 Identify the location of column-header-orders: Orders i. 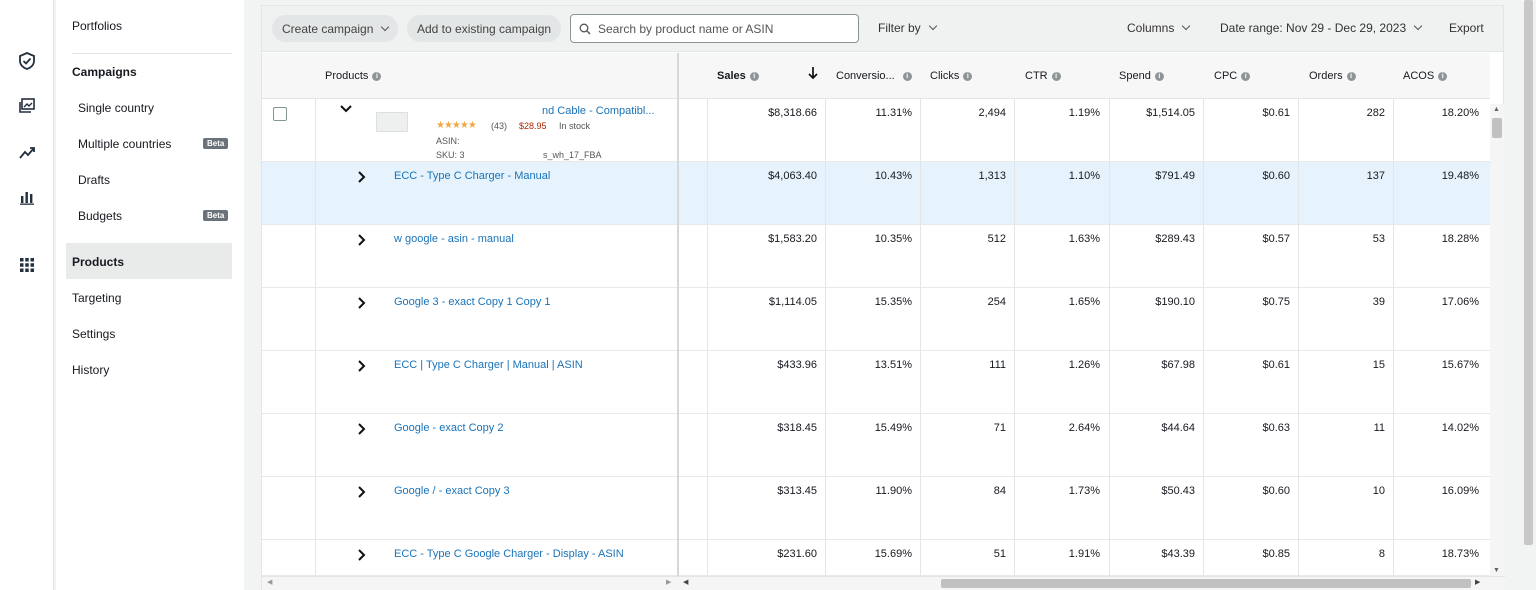
(1332, 76).